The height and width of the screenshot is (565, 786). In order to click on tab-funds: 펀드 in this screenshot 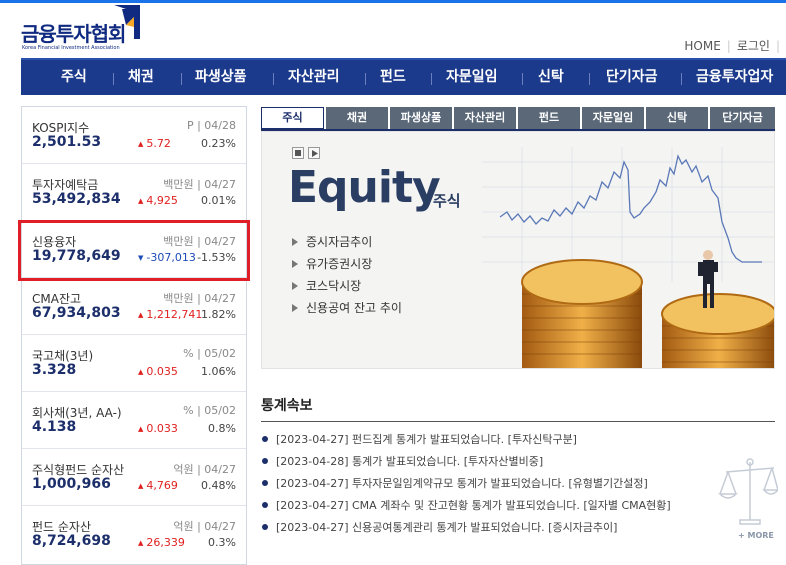, I will do `click(549, 118)`.